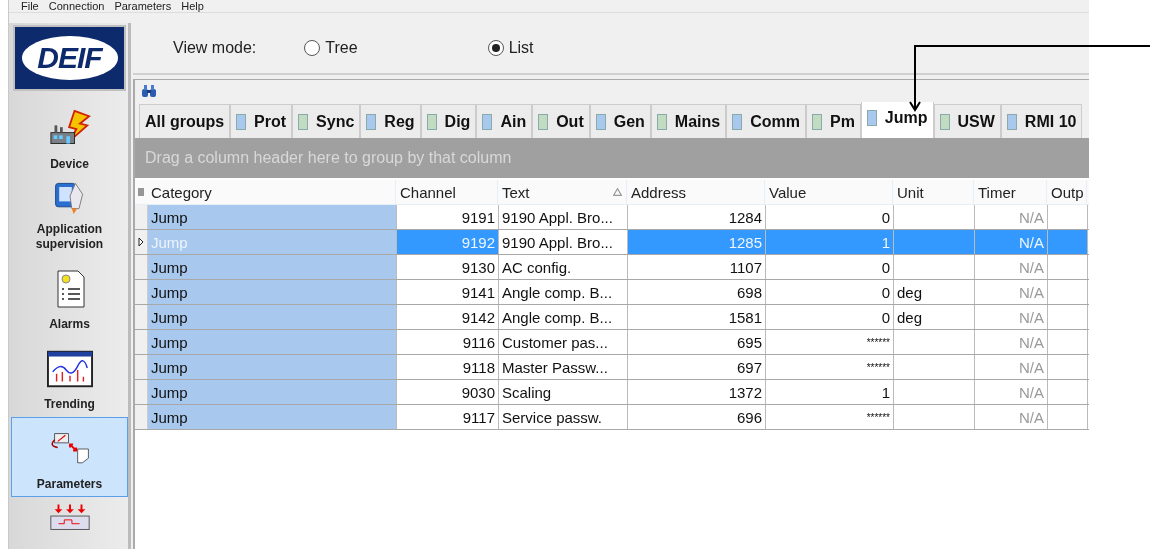 The image size is (1153, 549). I want to click on table-cell: 9030, so click(448, 392).